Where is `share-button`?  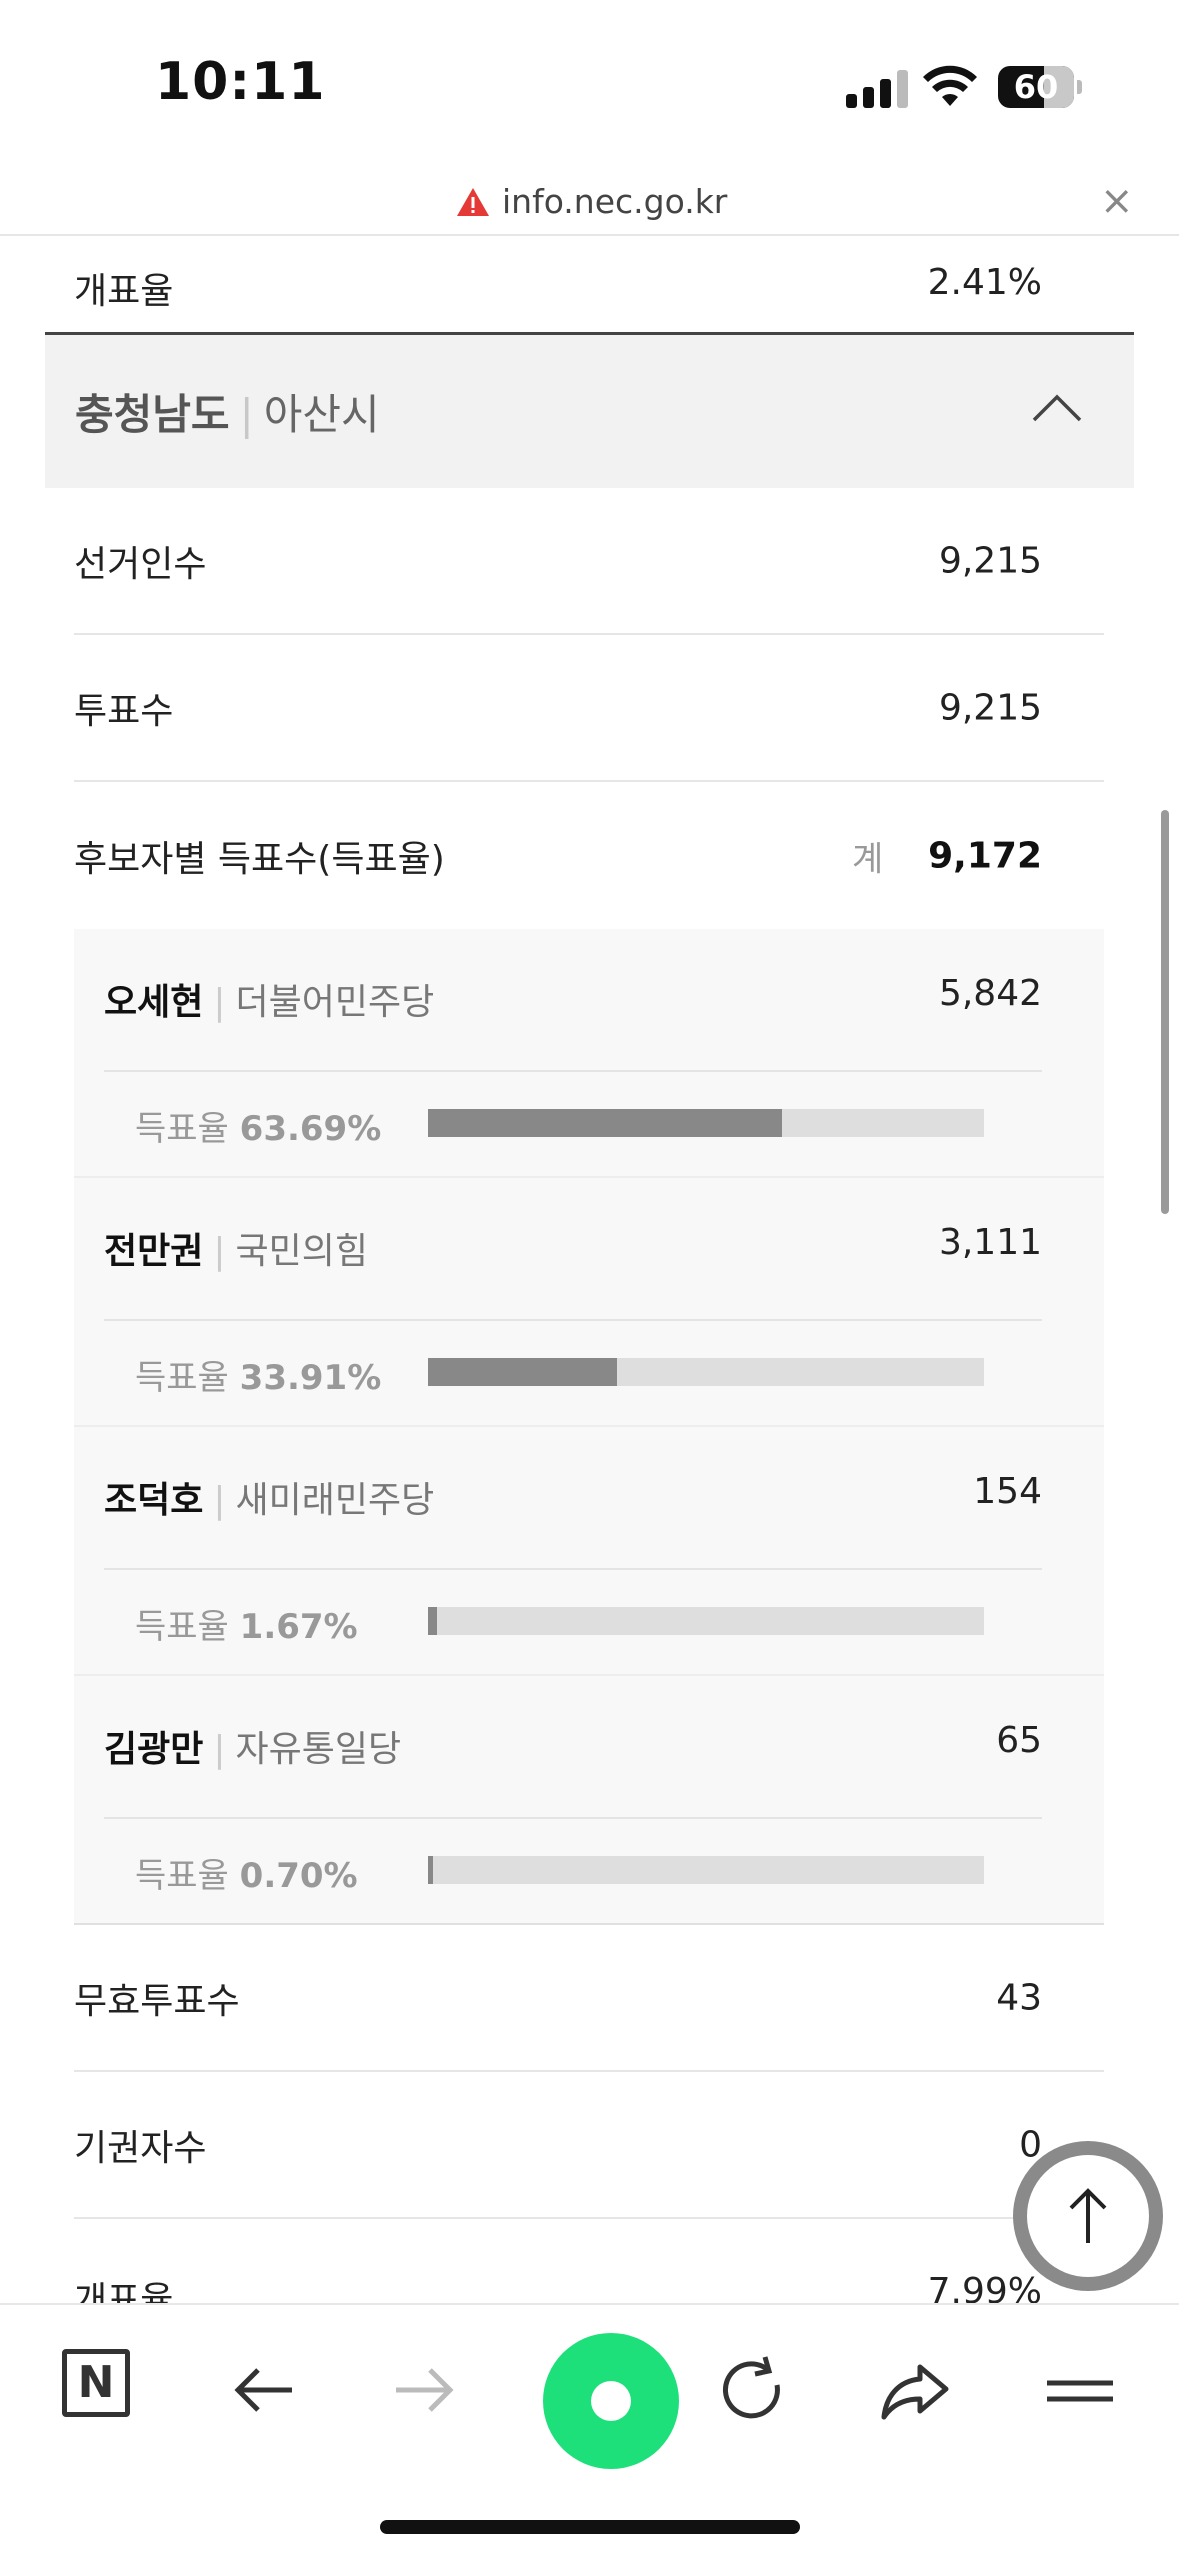
share-button is located at coordinates (915, 2390).